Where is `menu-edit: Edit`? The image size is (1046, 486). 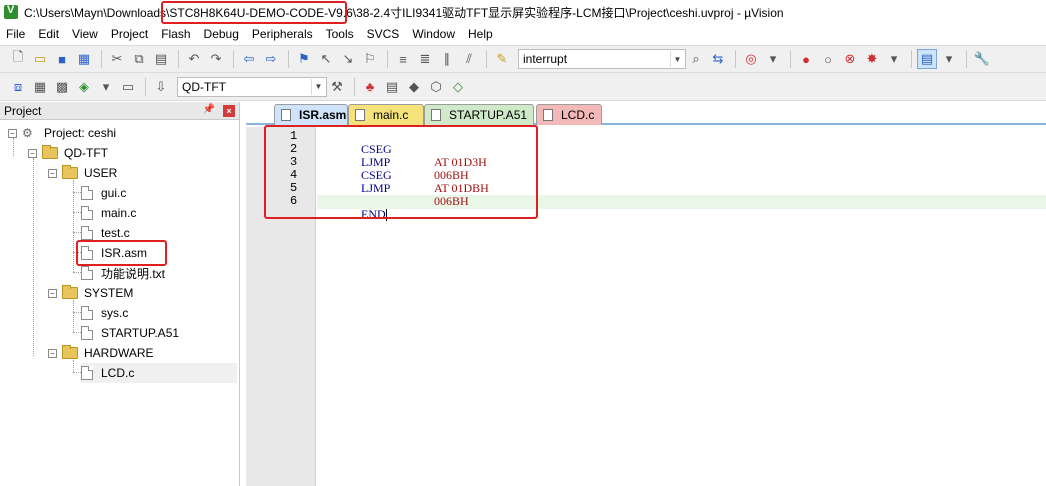
menu-edit: Edit is located at coordinates (48, 34).